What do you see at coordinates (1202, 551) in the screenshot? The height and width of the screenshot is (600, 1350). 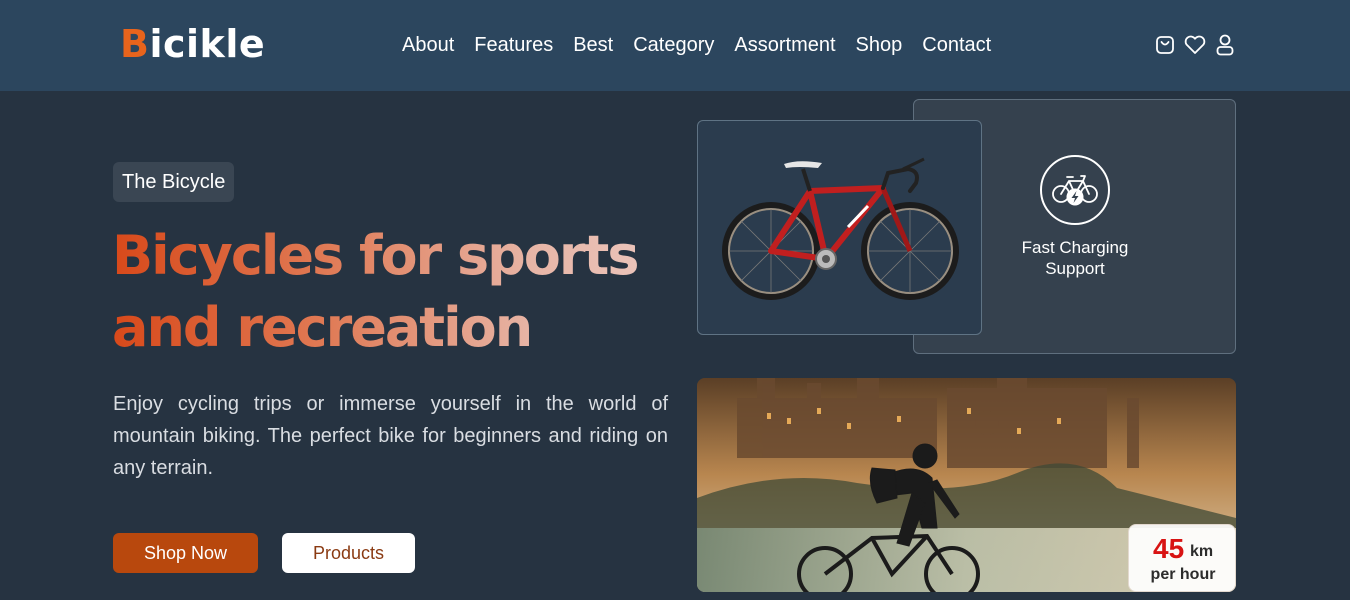 I see `speed-unit: km` at bounding box center [1202, 551].